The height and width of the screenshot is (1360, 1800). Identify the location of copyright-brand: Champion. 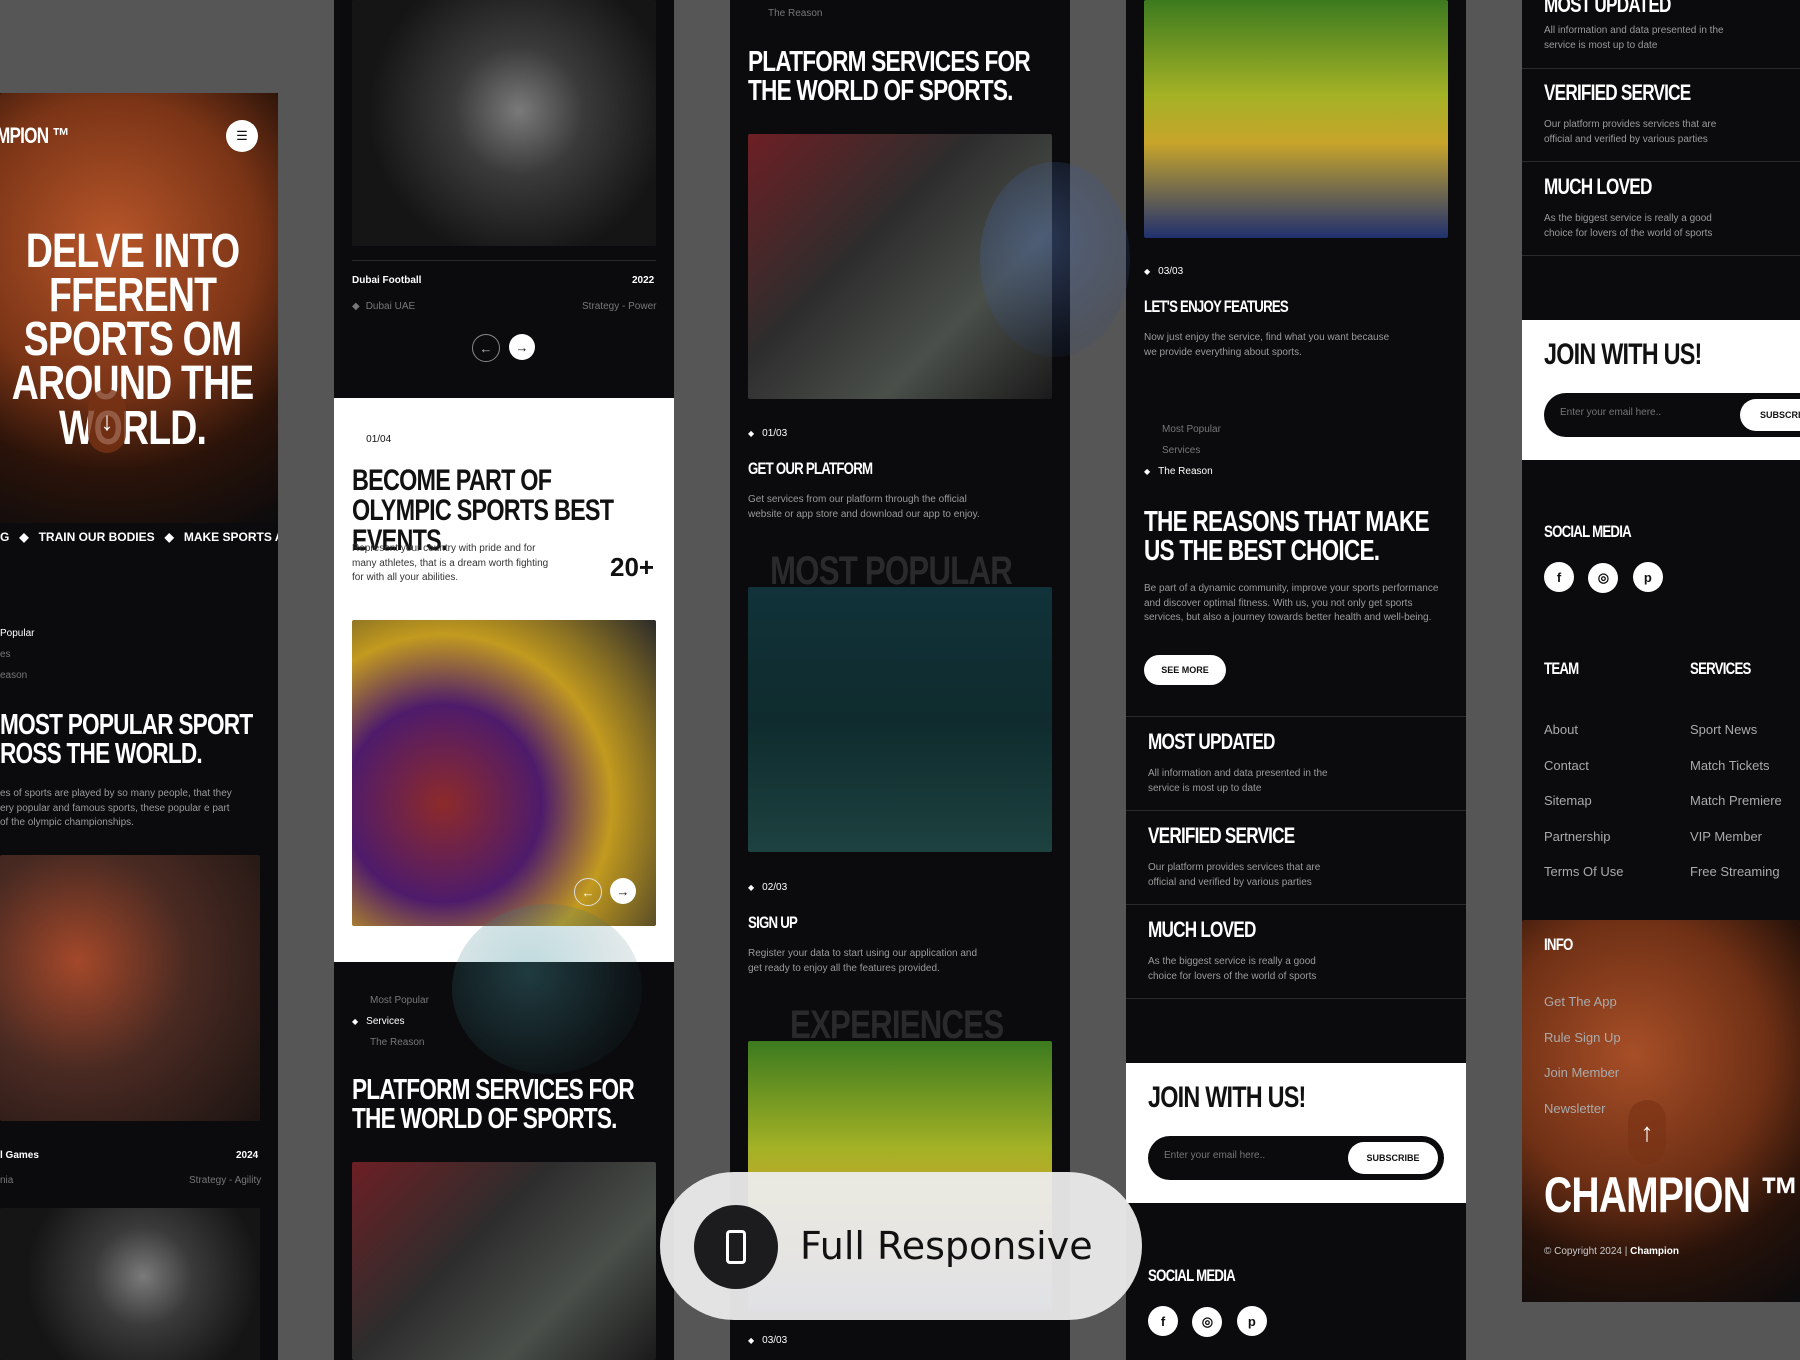
(1654, 1251).